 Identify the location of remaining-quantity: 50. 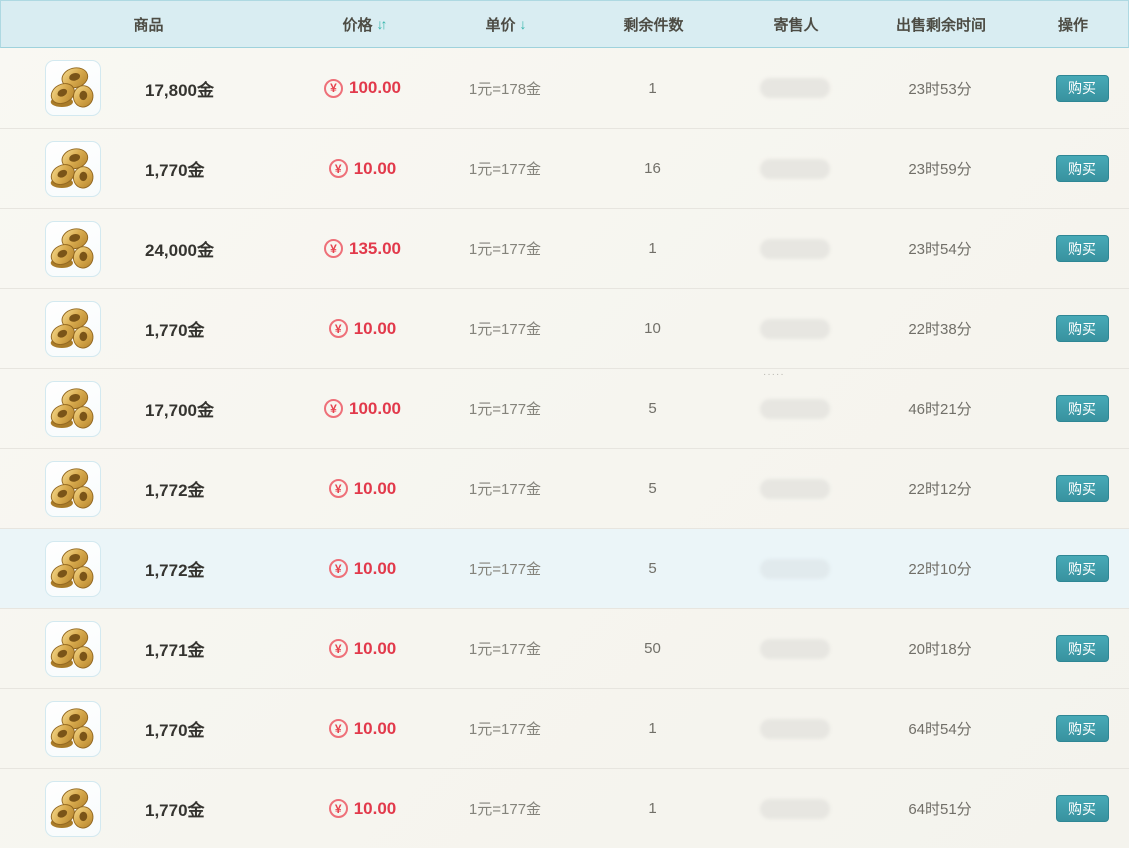
(652, 648).